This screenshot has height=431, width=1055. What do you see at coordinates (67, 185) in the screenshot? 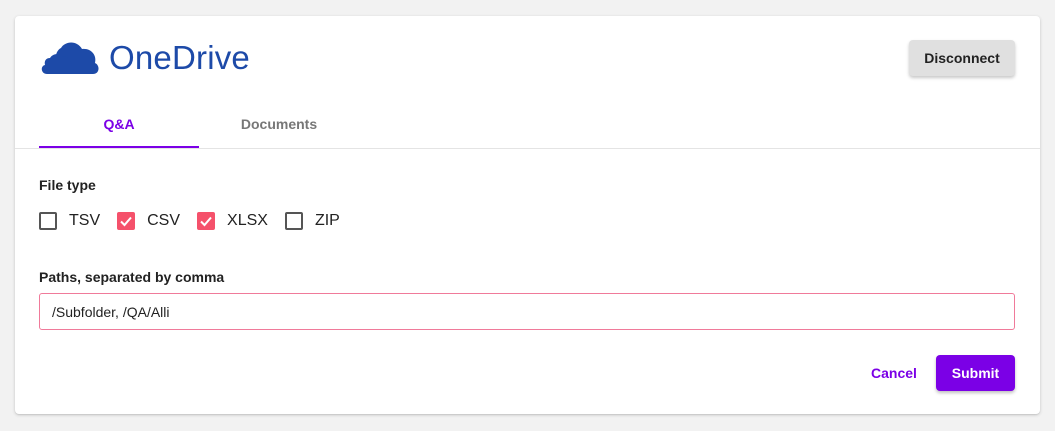
I see `file-type-label: File type` at bounding box center [67, 185].